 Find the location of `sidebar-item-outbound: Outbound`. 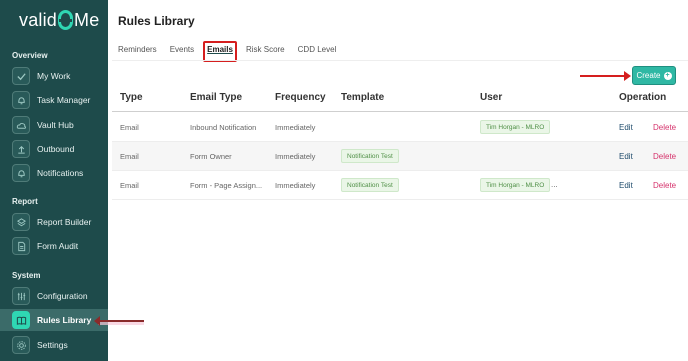

sidebar-item-outbound: Outbound is located at coordinates (54, 149).